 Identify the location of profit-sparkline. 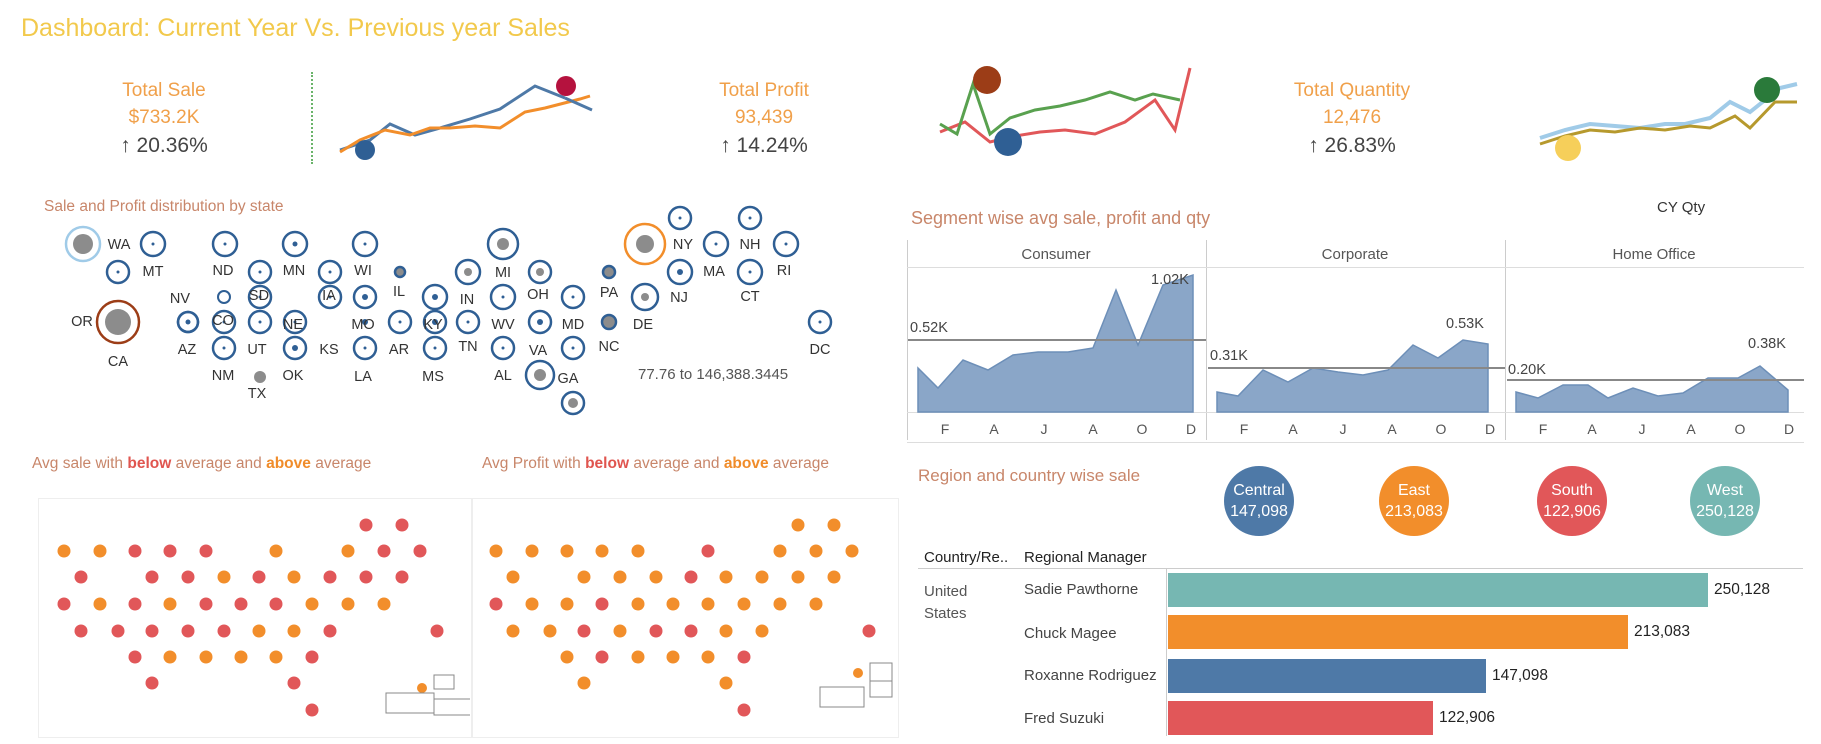
(1065, 117).